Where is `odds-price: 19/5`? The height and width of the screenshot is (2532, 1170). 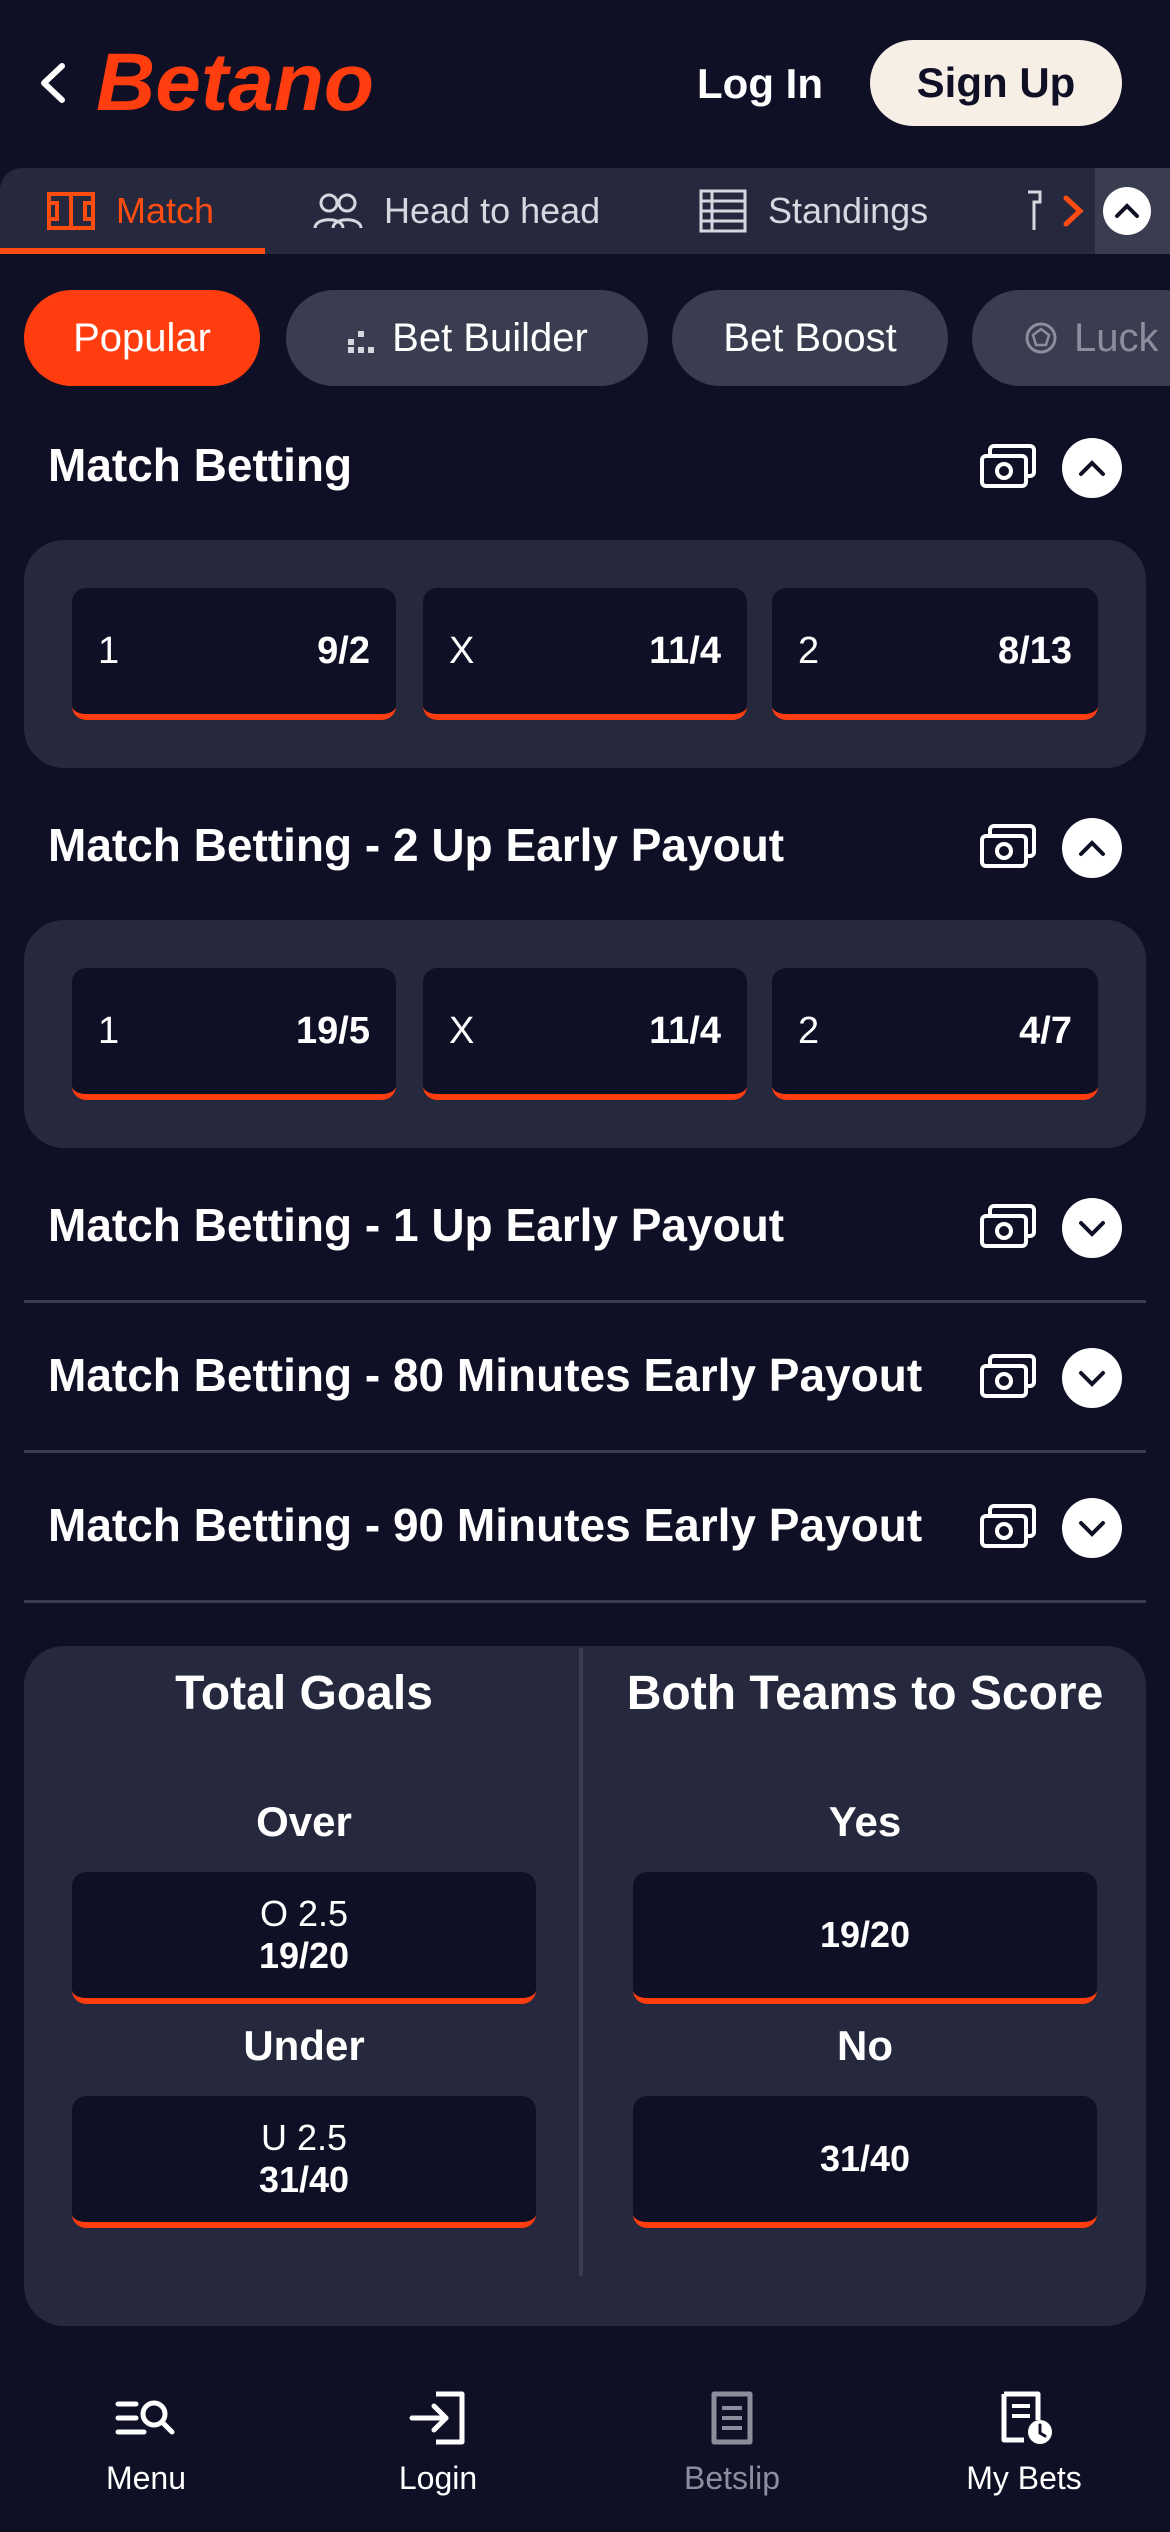 odds-price: 19/5 is located at coordinates (333, 1030).